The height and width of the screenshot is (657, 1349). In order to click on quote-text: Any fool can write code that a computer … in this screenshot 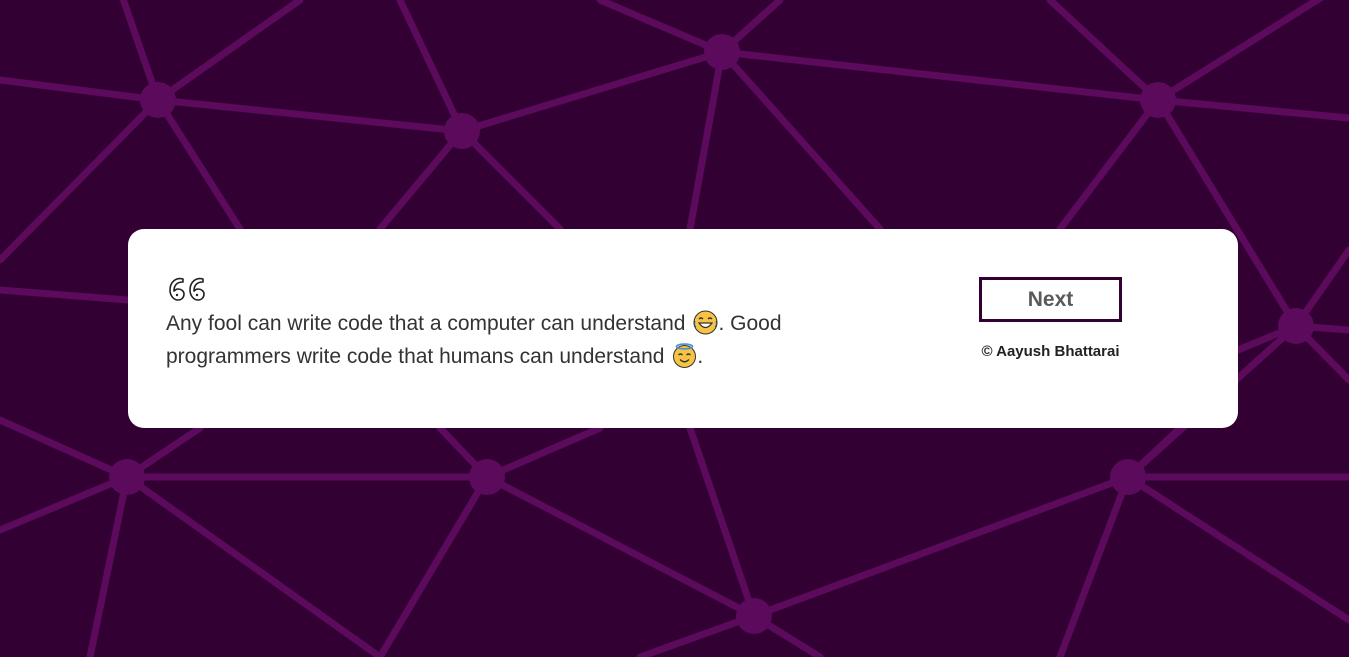, I will do `click(506, 340)`.